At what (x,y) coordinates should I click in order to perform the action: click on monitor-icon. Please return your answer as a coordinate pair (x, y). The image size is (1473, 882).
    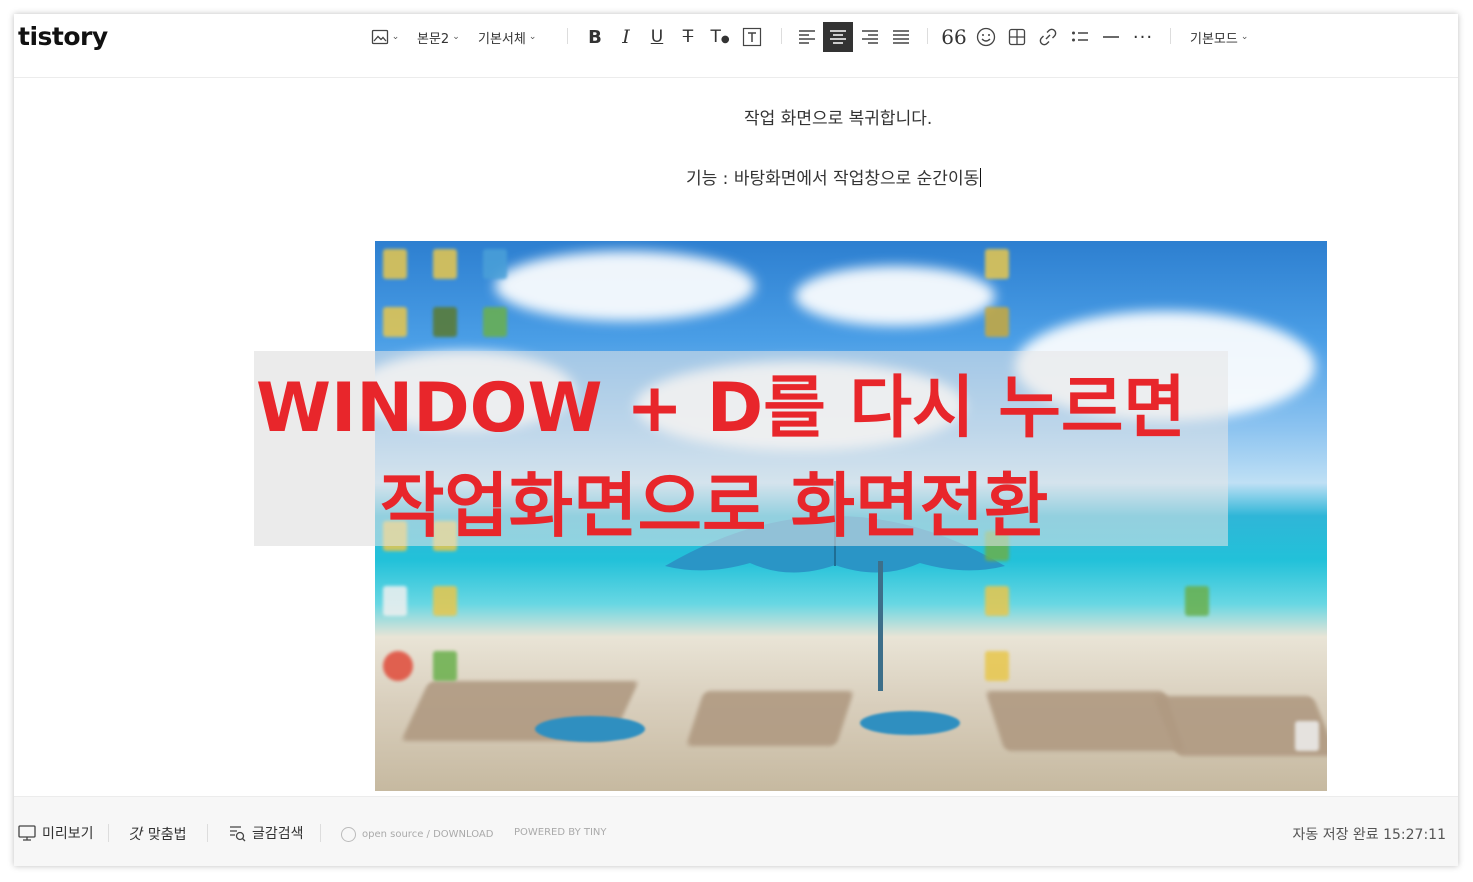
    Looking at the image, I should click on (27, 833).